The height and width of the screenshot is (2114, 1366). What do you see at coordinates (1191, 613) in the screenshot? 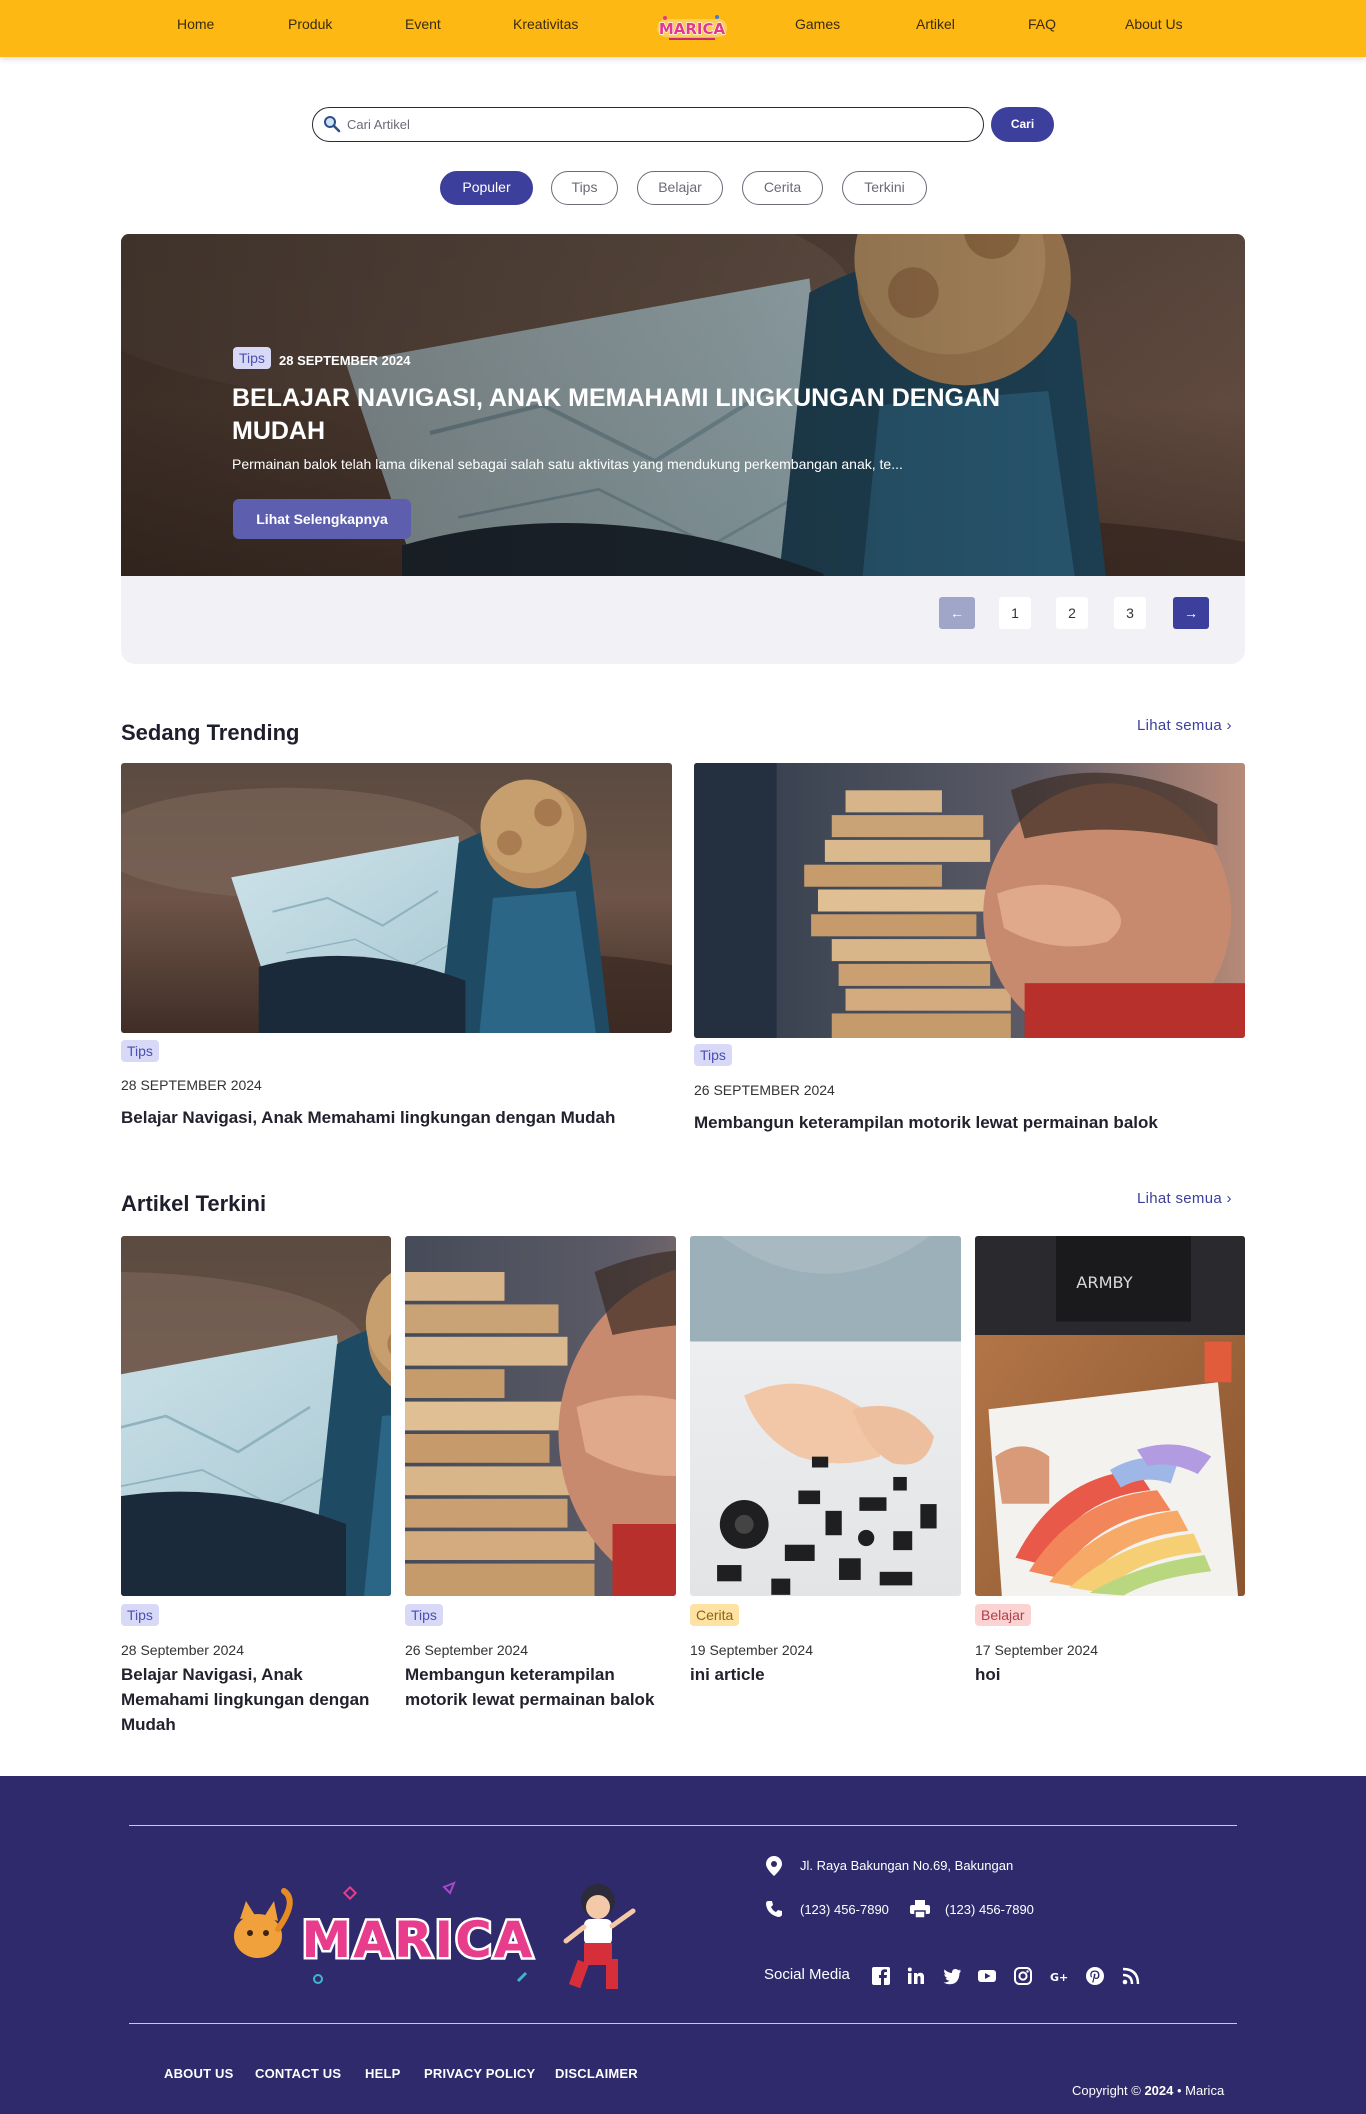
I see `pagination-next-button: →` at bounding box center [1191, 613].